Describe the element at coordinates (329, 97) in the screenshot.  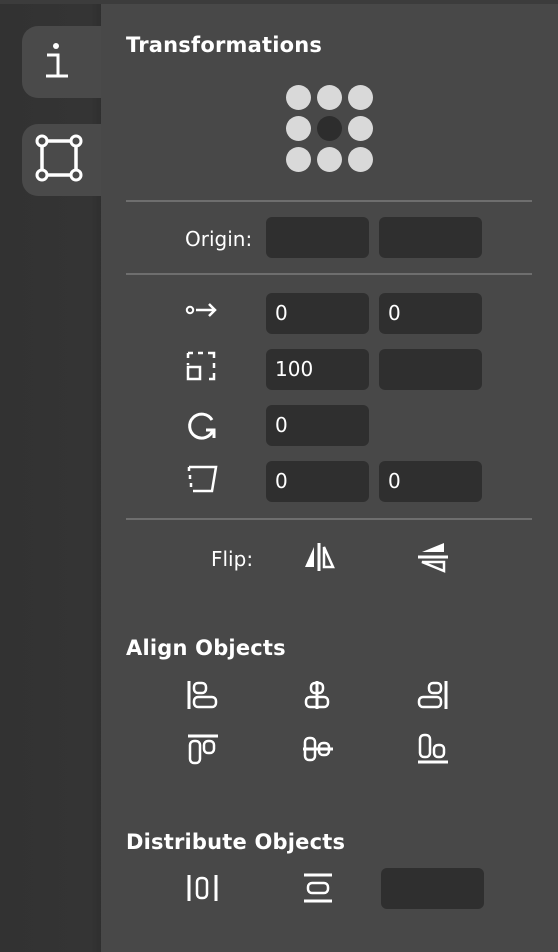
I see `anchor-top-center` at that location.